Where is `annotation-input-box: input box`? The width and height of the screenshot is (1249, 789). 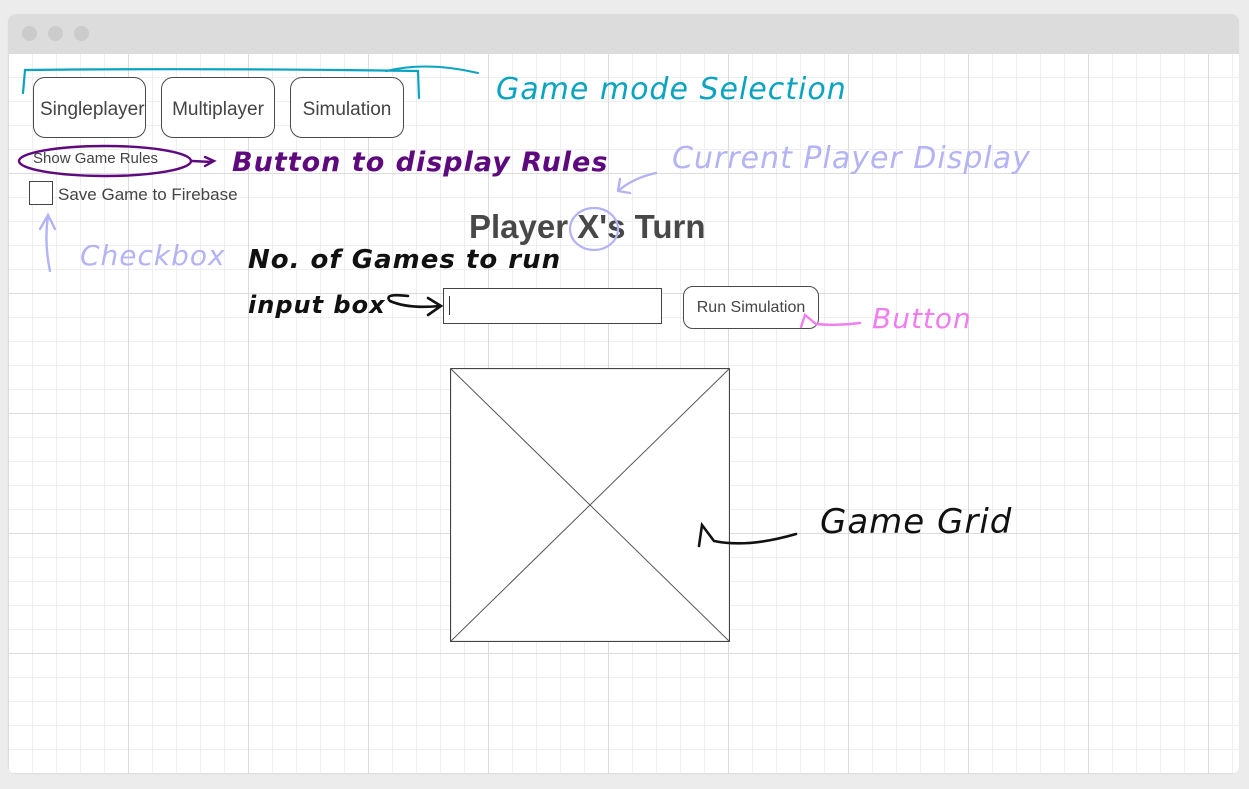 annotation-input-box: input box is located at coordinates (317, 305).